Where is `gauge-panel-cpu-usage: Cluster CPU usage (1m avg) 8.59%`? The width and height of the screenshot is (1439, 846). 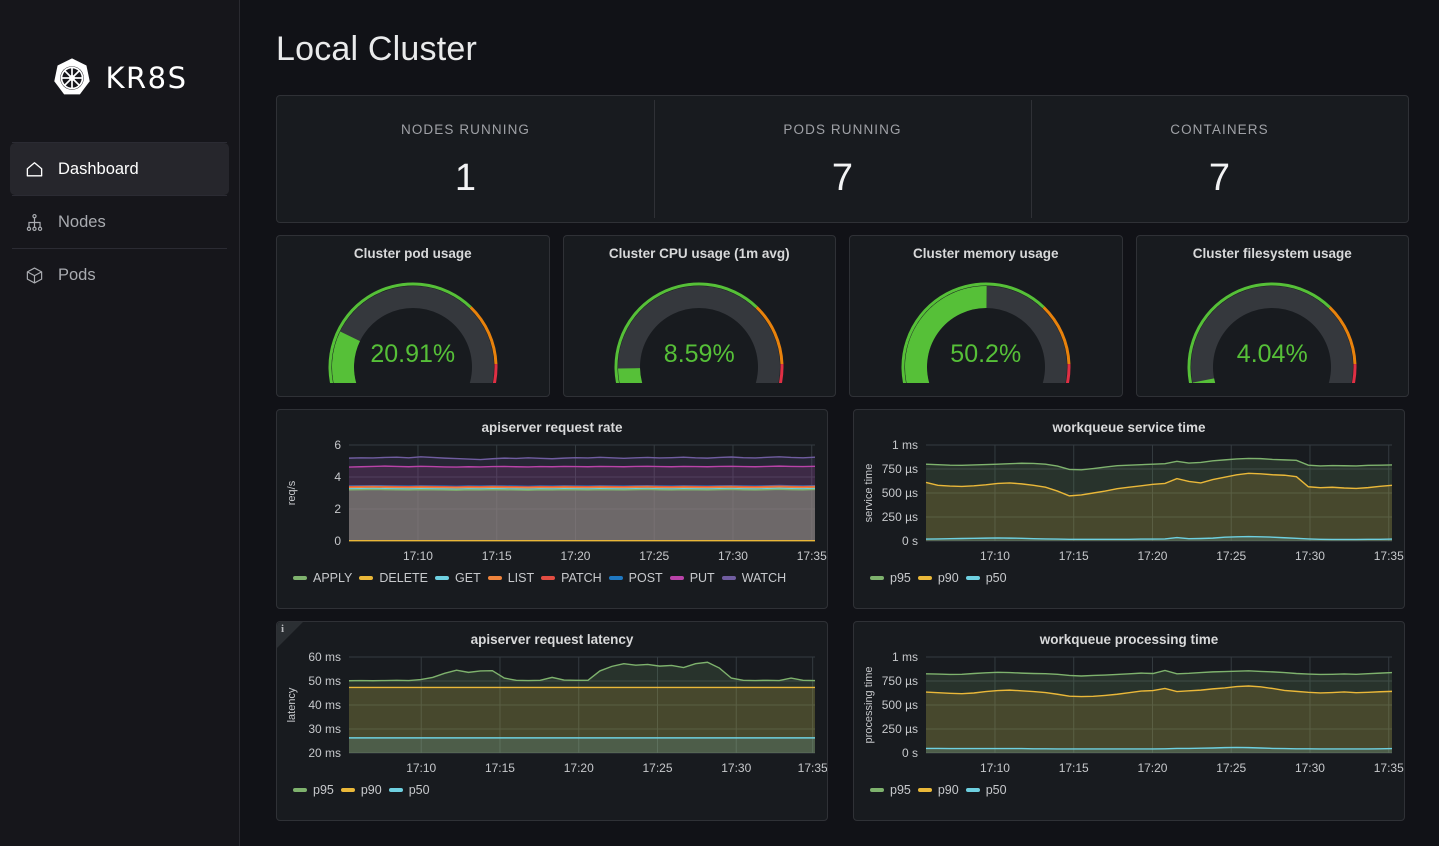
gauge-panel-cpu-usage: Cluster CPU usage (1m avg) 8.59% is located at coordinates (699, 316).